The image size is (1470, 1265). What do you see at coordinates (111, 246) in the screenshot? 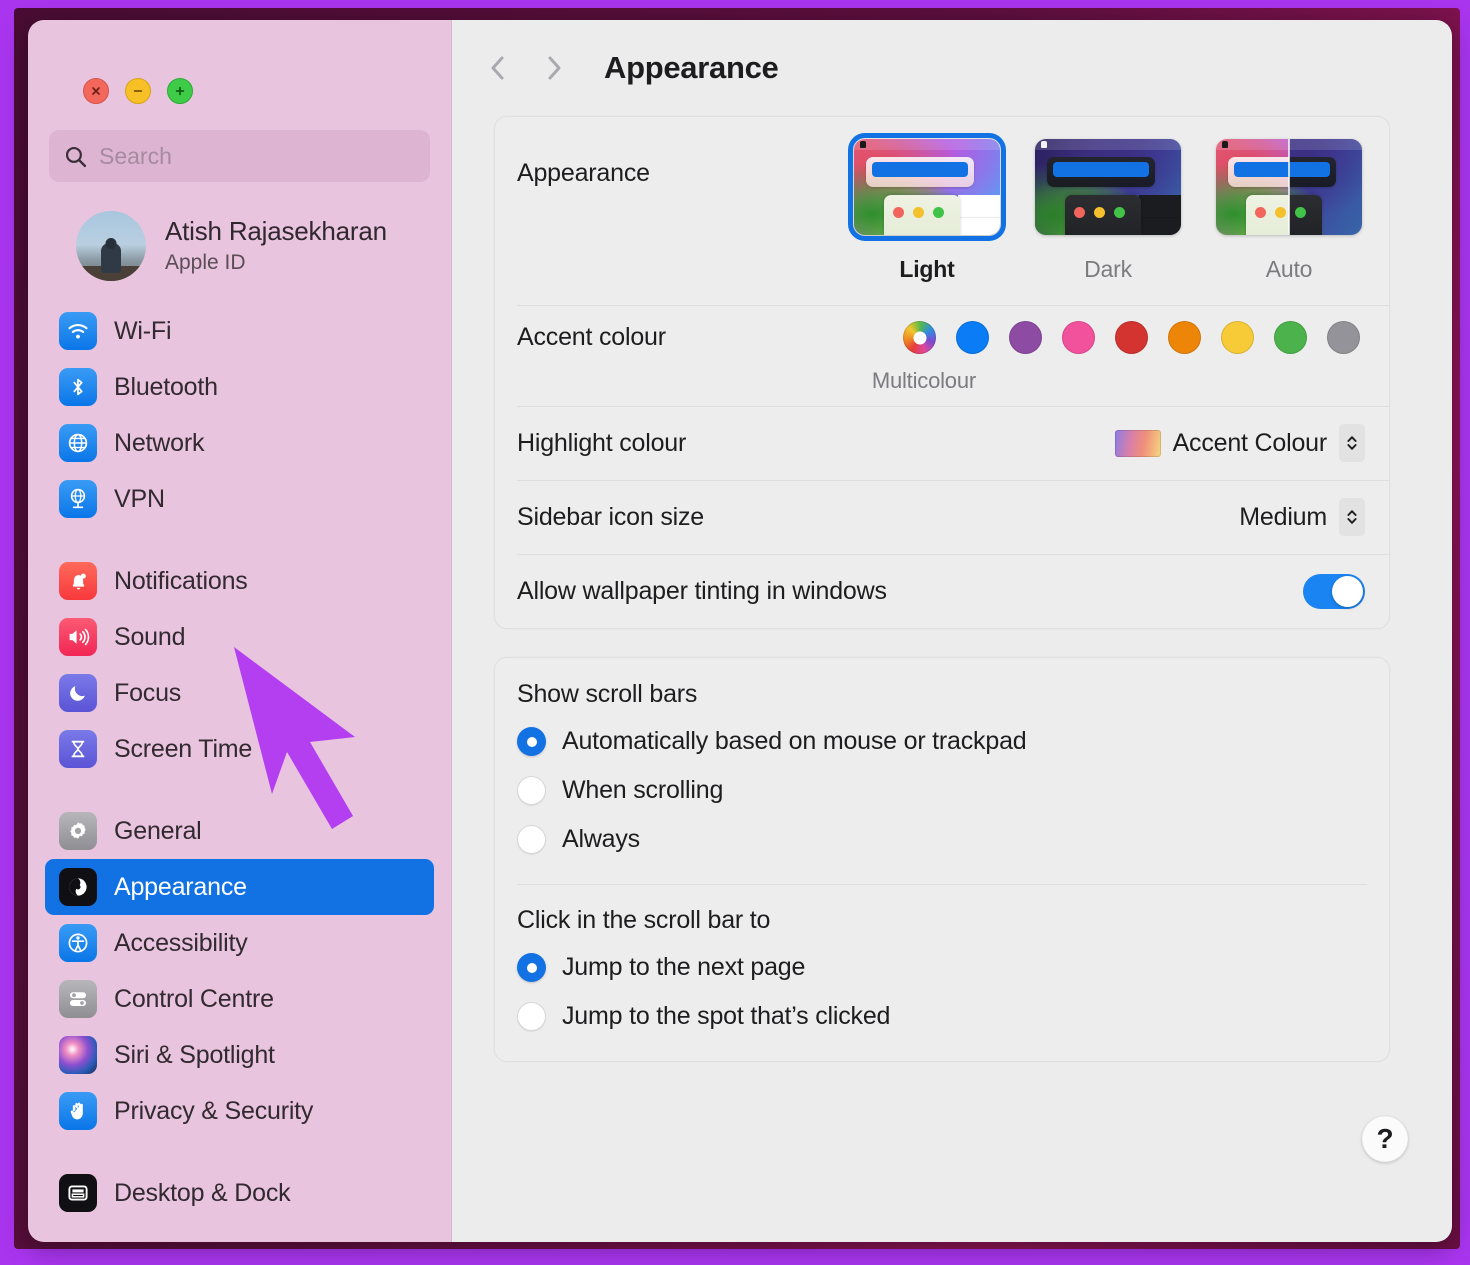
I see `avatar` at bounding box center [111, 246].